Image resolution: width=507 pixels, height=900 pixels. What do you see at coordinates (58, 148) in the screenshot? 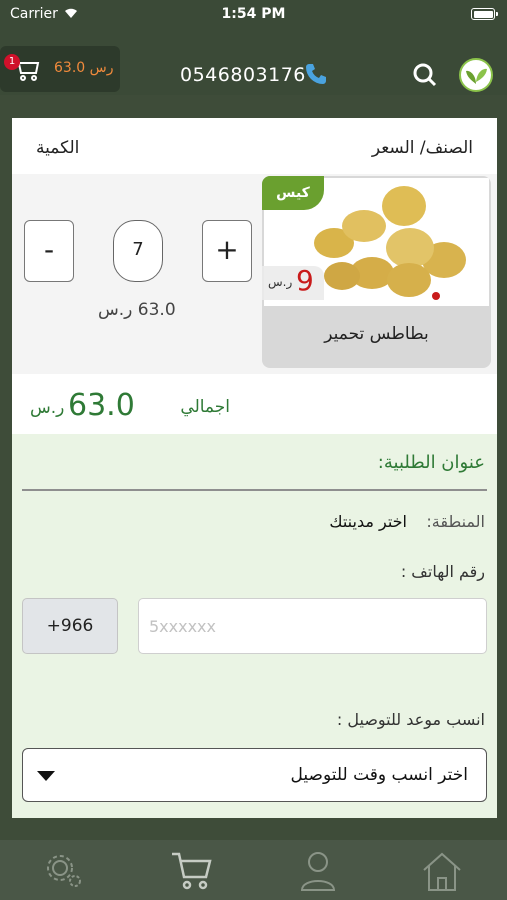
I see `column-header-quantity: الكمية` at bounding box center [58, 148].